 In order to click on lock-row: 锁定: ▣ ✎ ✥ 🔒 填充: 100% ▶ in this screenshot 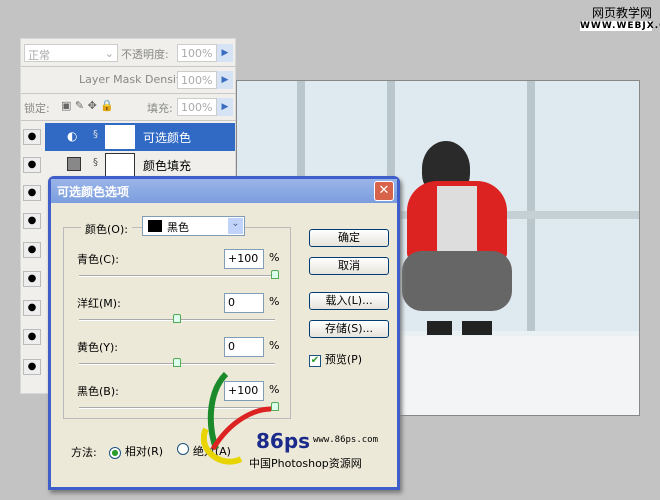, I will do `click(129, 107)`.